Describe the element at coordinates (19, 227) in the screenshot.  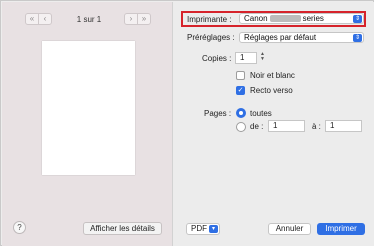
I see `help-button: ?` at that location.